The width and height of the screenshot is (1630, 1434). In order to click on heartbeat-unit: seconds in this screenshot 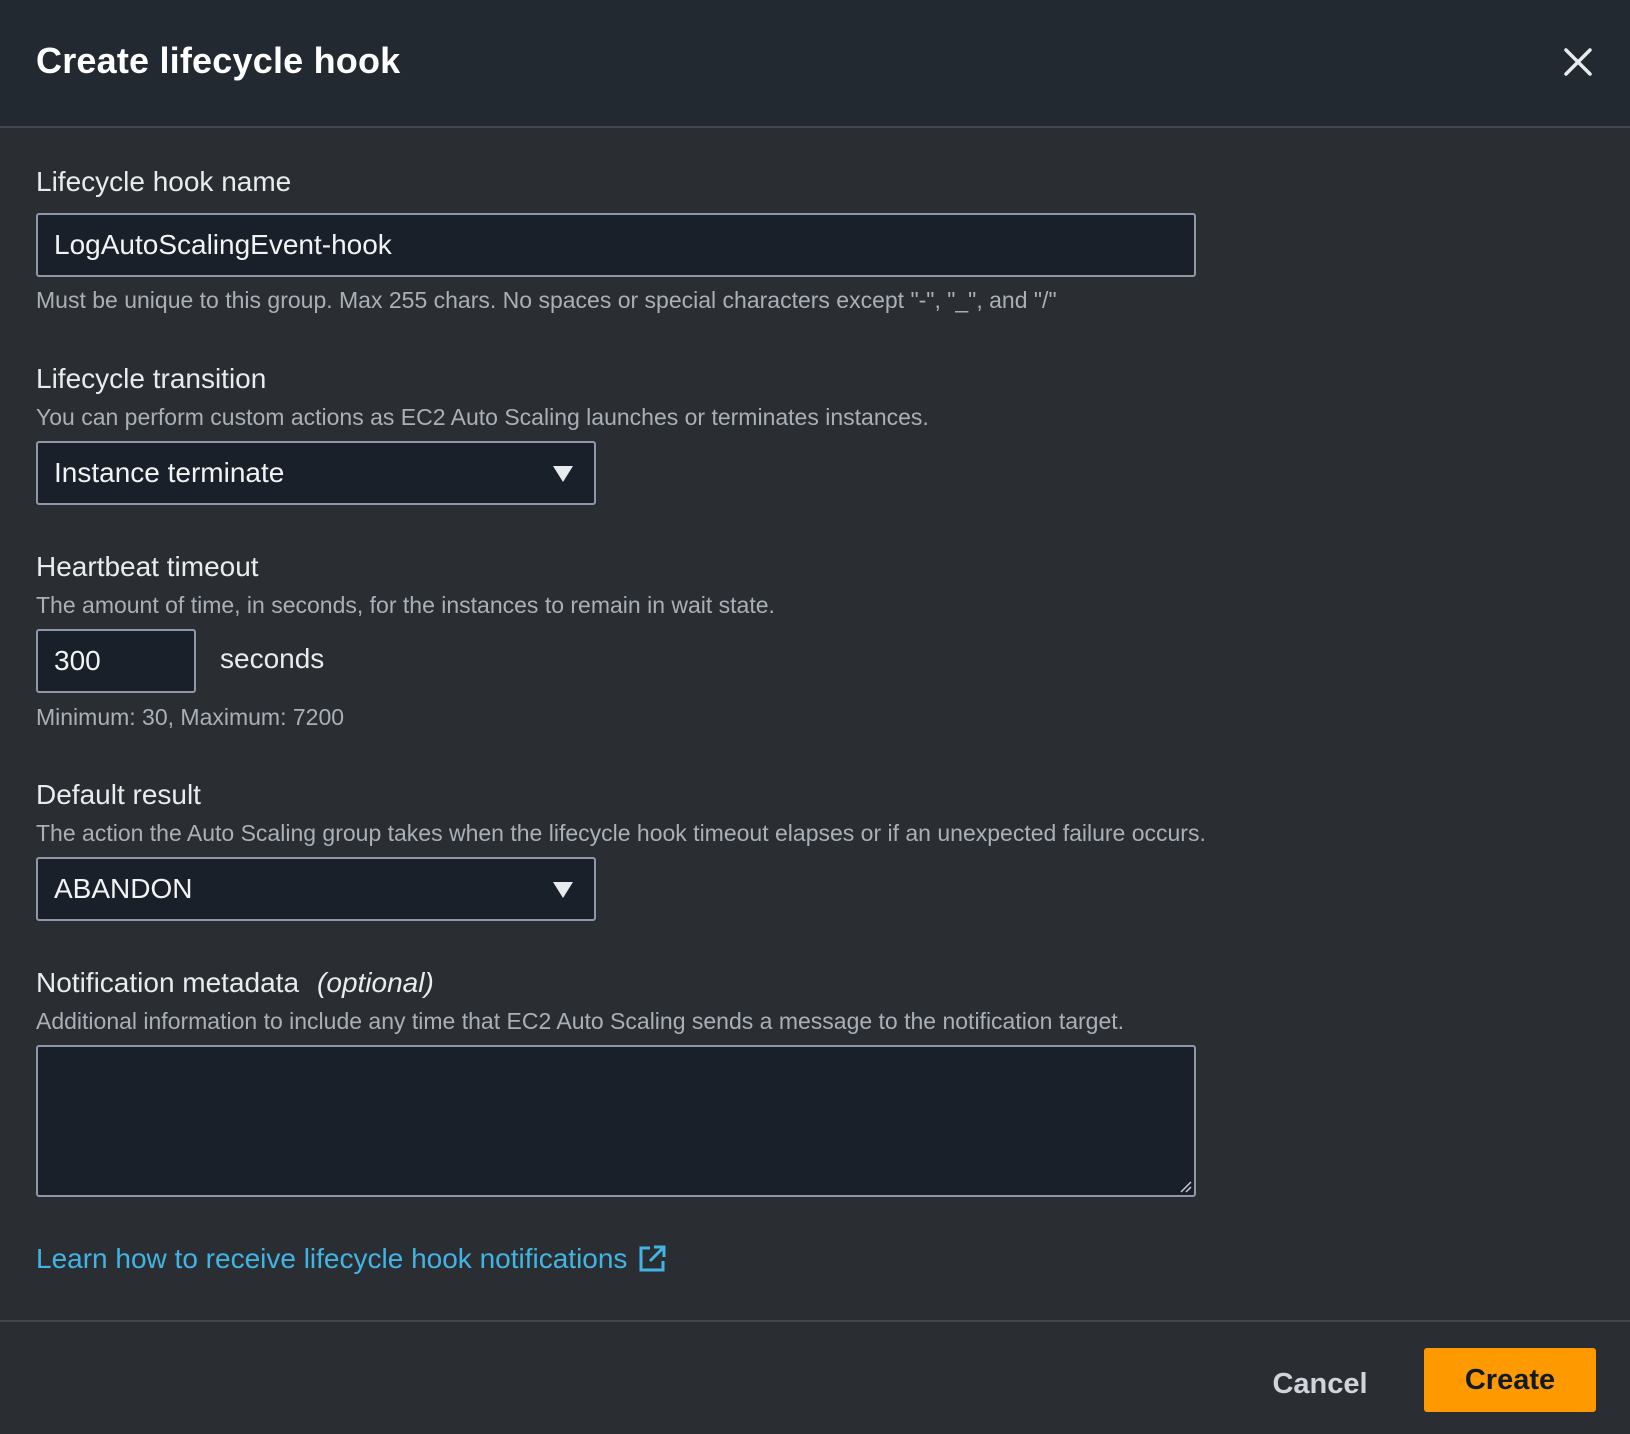, I will do `click(272, 658)`.